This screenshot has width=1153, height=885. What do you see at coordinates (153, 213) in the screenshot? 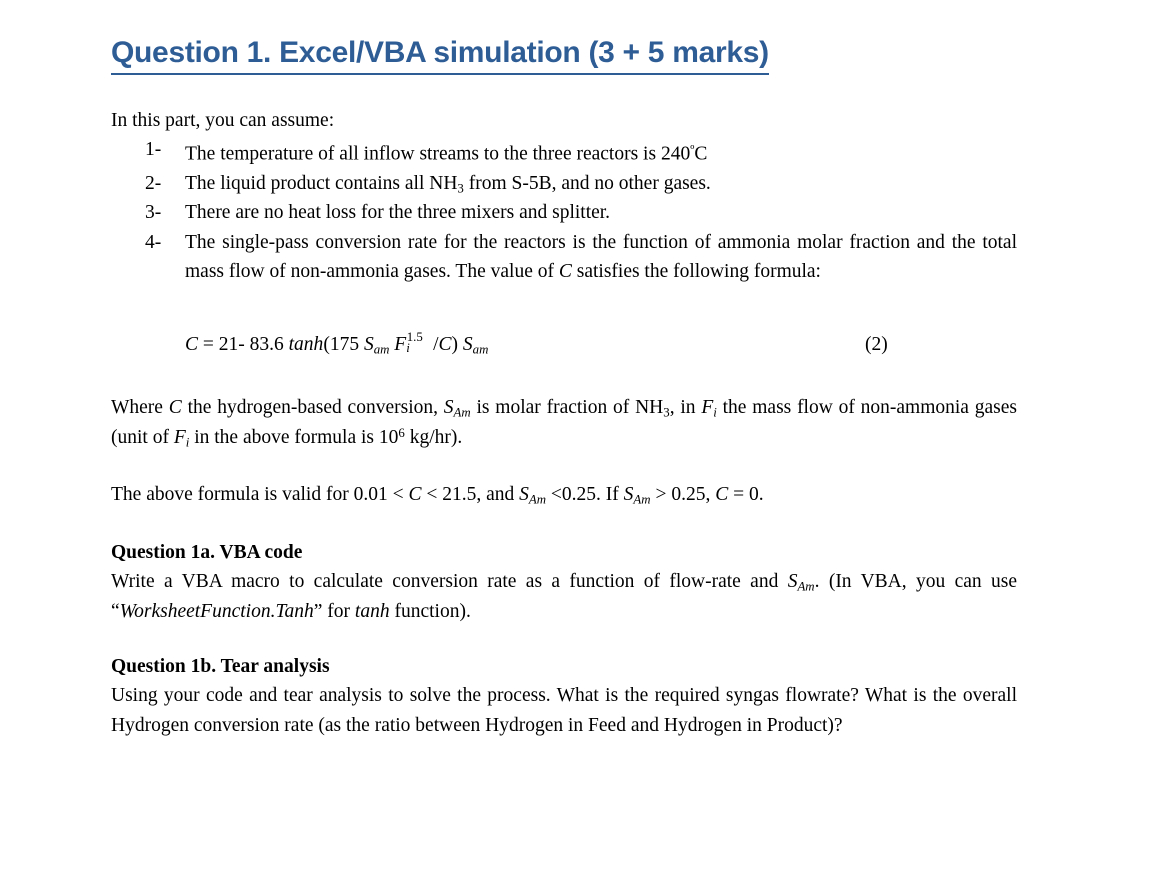
I see `list-item-marker: 3-` at bounding box center [153, 213].